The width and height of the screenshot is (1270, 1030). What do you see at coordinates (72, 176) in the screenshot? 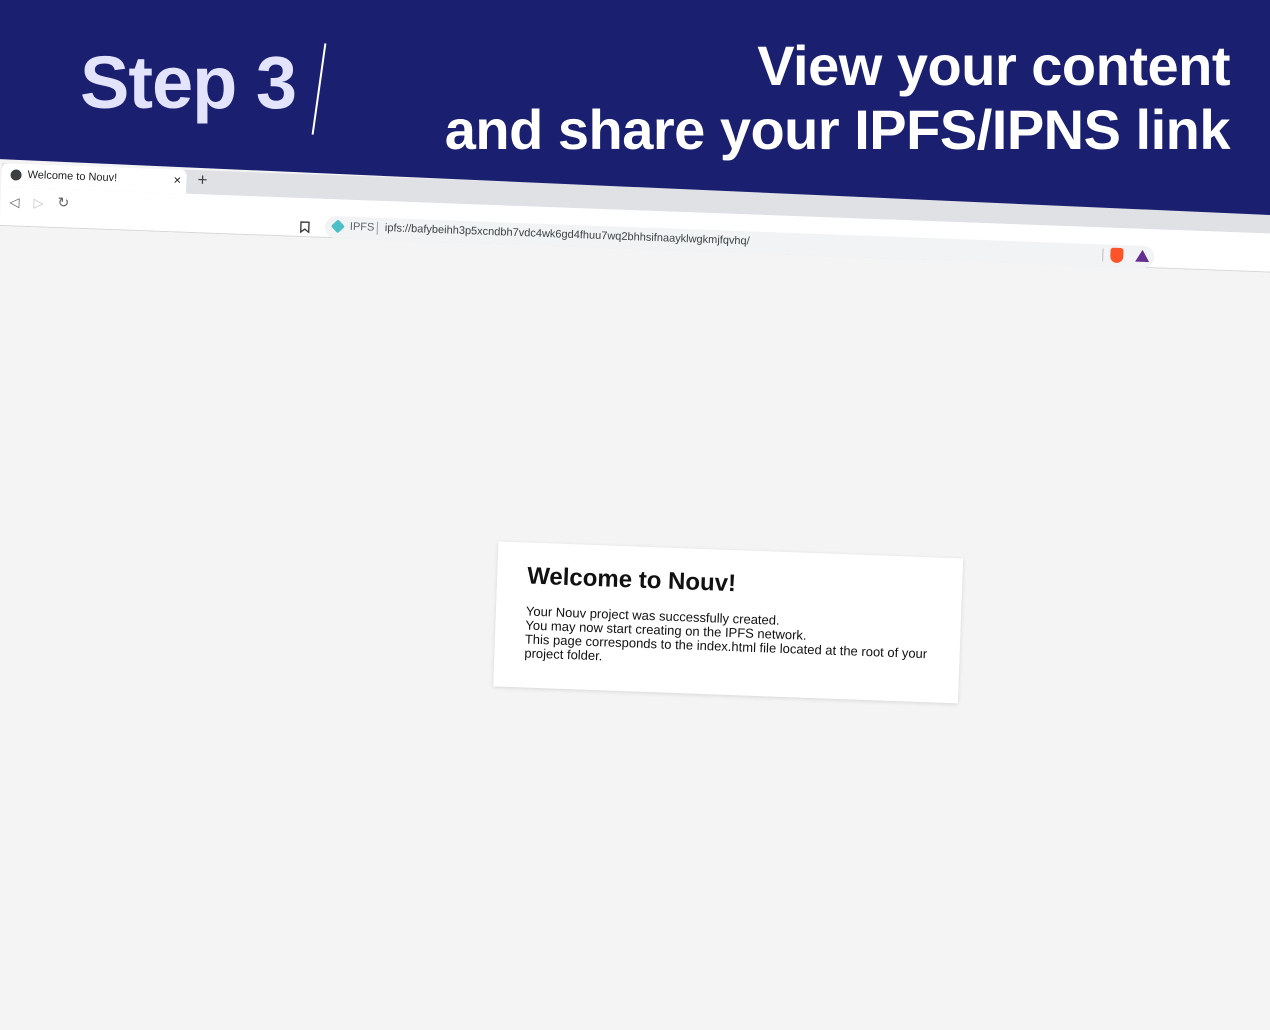
I see `tab-title: Welcome to Nouv!` at bounding box center [72, 176].